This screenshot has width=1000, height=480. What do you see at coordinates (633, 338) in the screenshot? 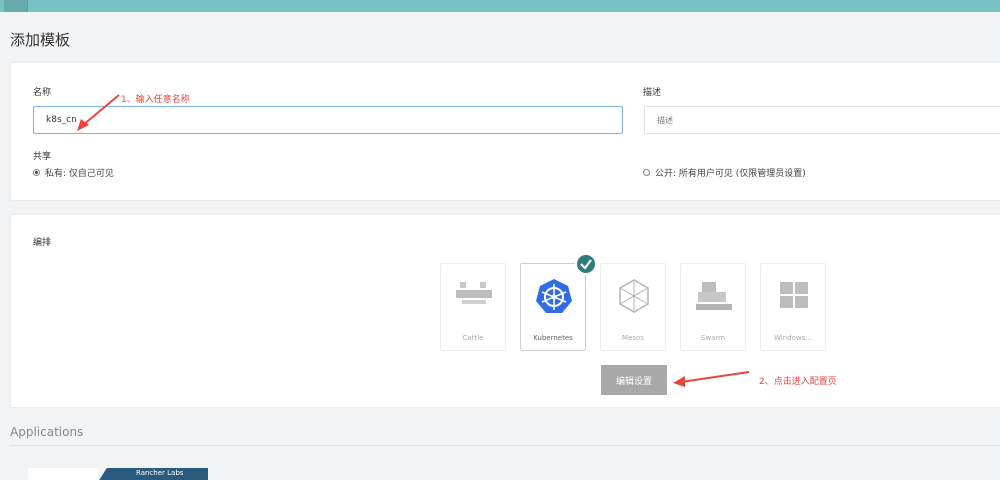
I see `orchestration-label-mesos: Mesos` at bounding box center [633, 338].